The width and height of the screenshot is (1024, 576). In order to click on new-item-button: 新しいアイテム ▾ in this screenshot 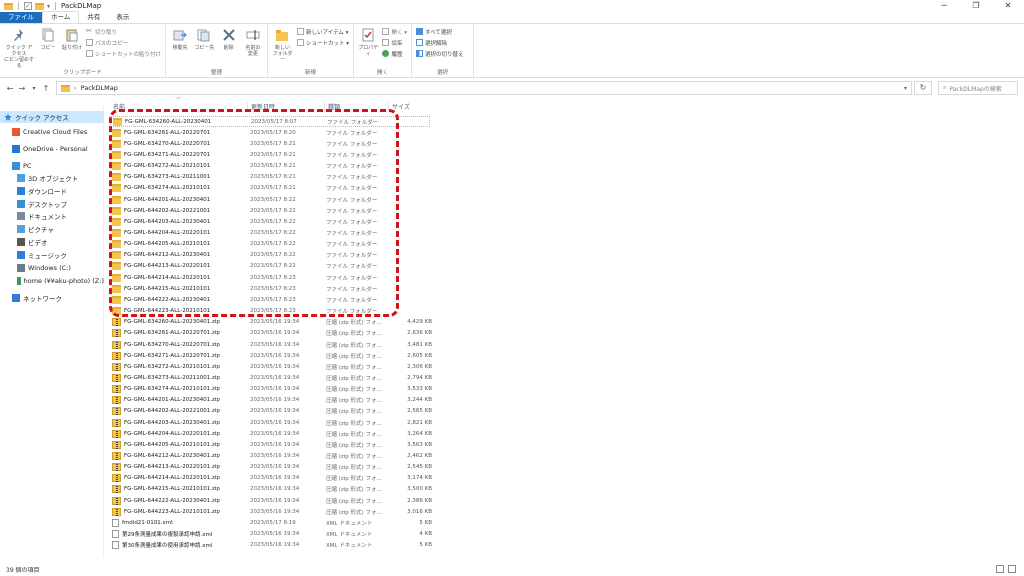, I will do `click(322, 31)`.